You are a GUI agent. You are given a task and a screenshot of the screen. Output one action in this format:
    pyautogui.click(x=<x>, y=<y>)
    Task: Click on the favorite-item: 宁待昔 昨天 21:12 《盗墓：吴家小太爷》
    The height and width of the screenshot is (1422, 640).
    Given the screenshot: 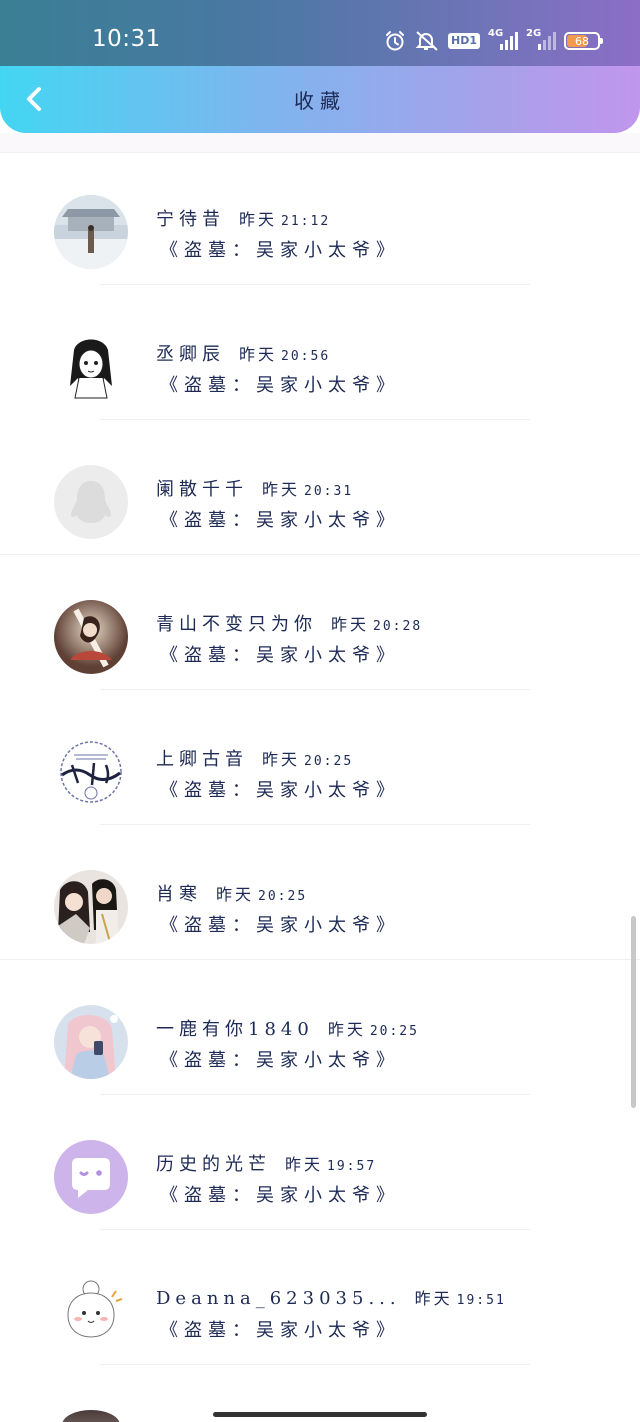 What is the action you would take?
    pyautogui.click(x=320, y=217)
    